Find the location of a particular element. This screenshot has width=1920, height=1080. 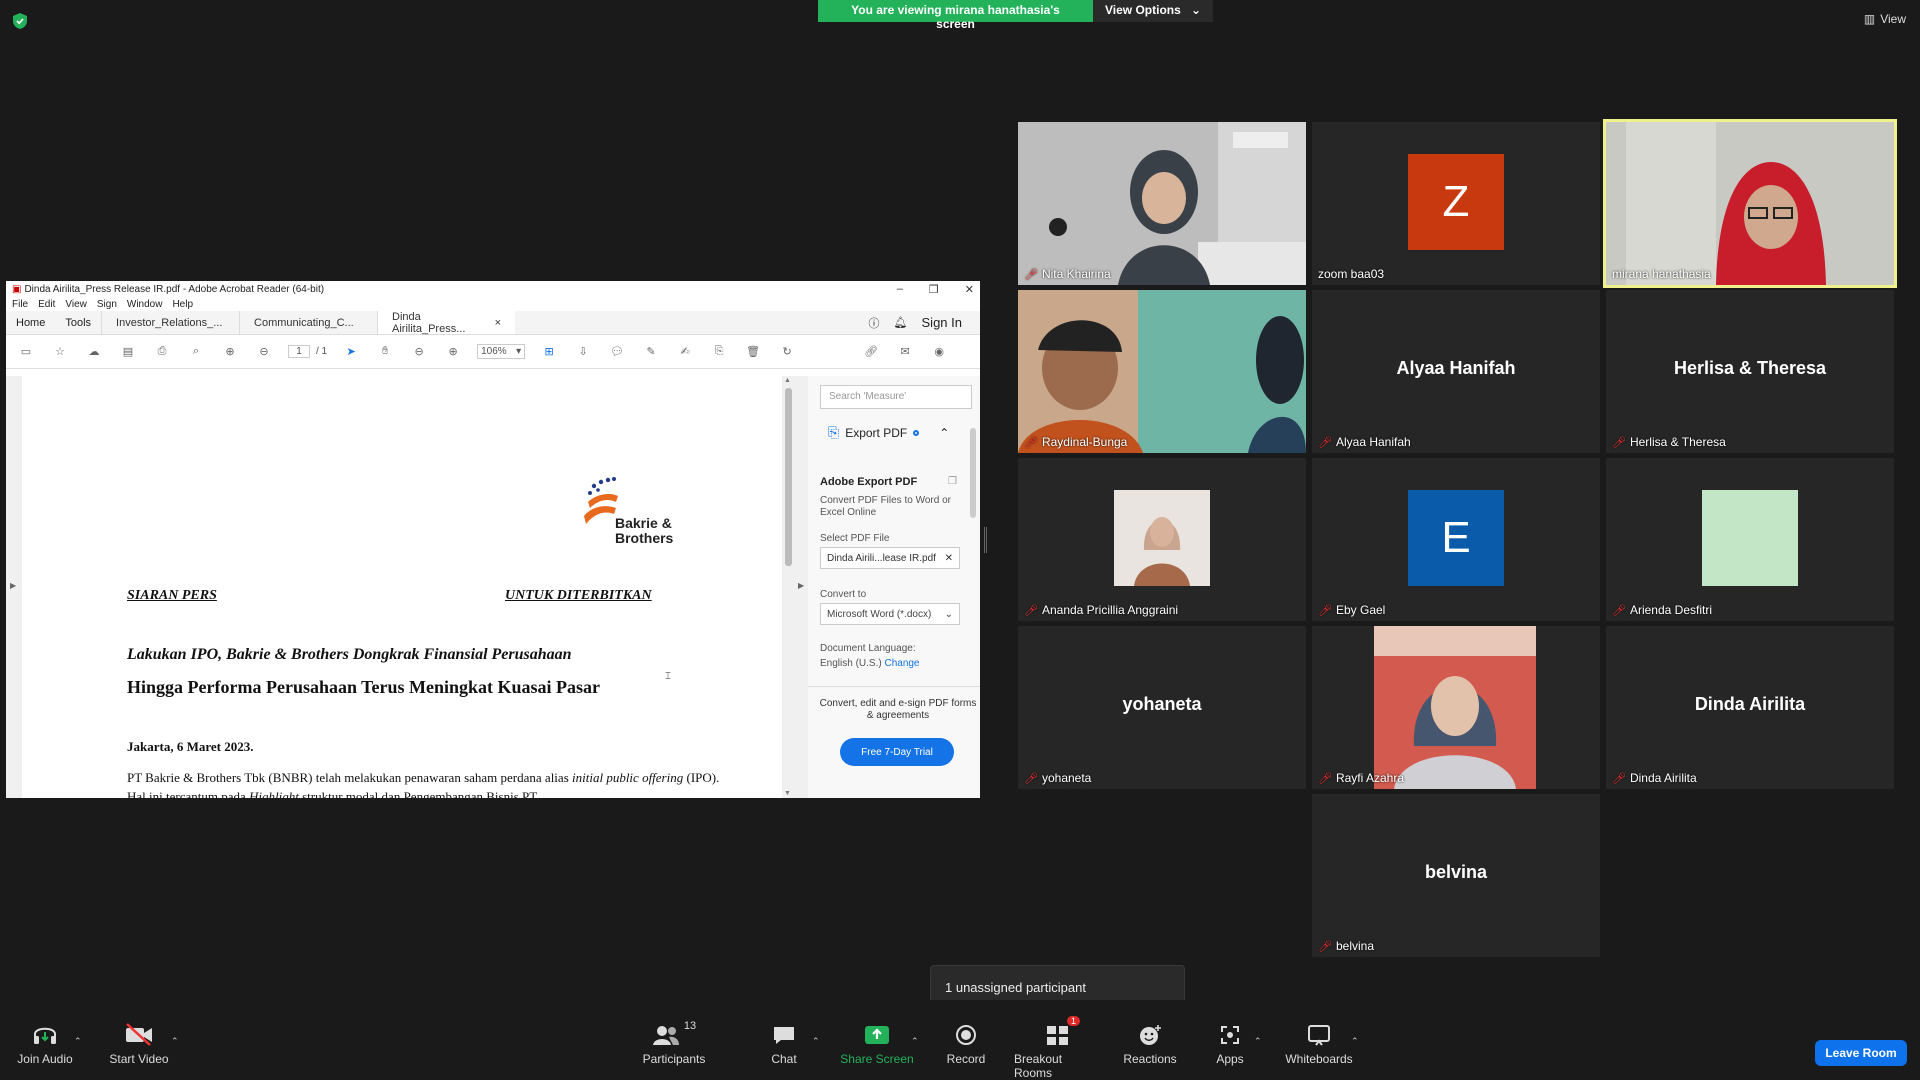

file-search-icon: ▤ is located at coordinates (128, 352).